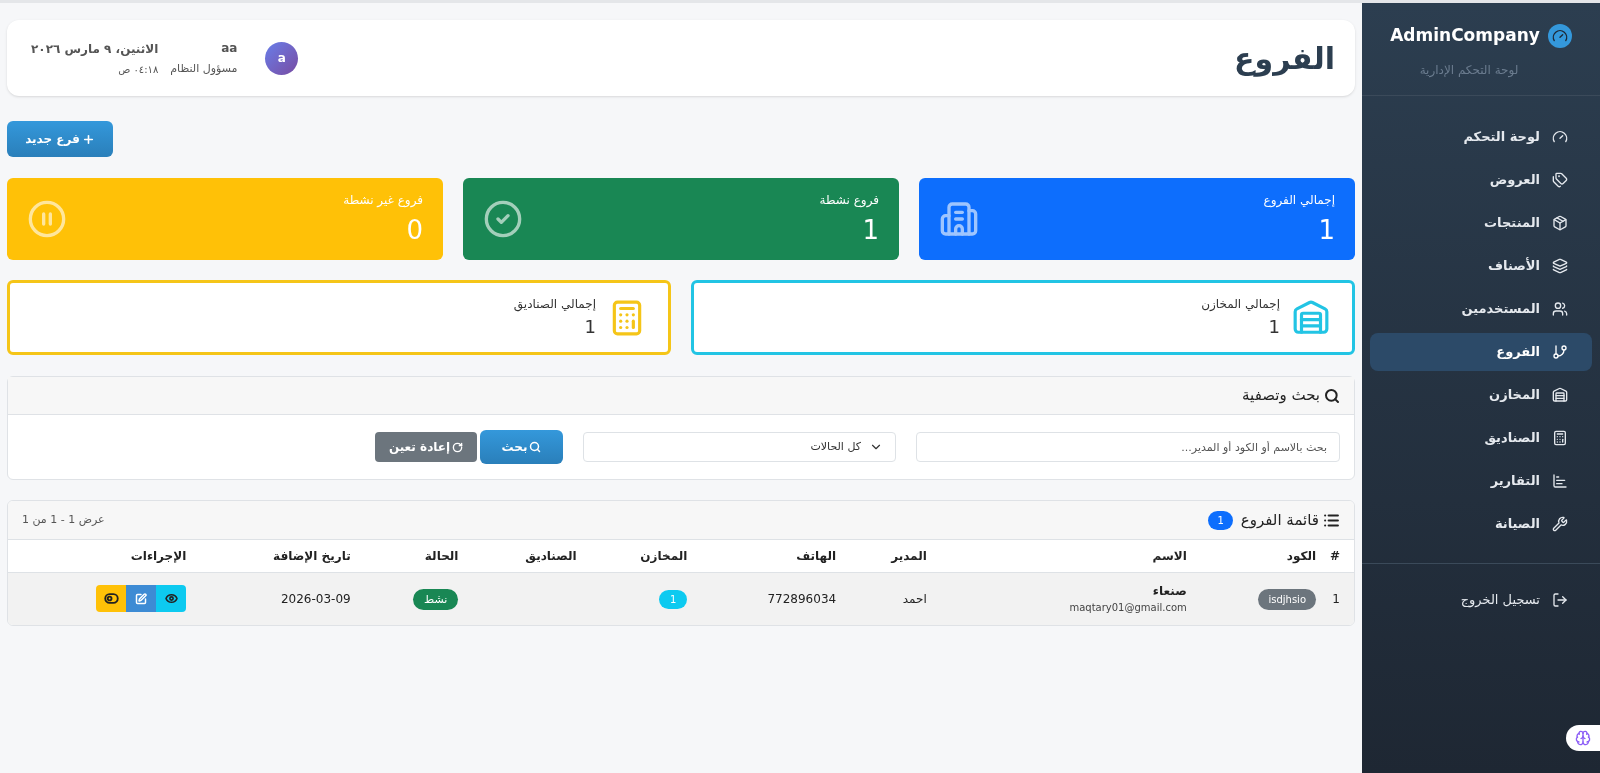  What do you see at coordinates (1560, 437) in the screenshot?
I see `register-icon` at bounding box center [1560, 437].